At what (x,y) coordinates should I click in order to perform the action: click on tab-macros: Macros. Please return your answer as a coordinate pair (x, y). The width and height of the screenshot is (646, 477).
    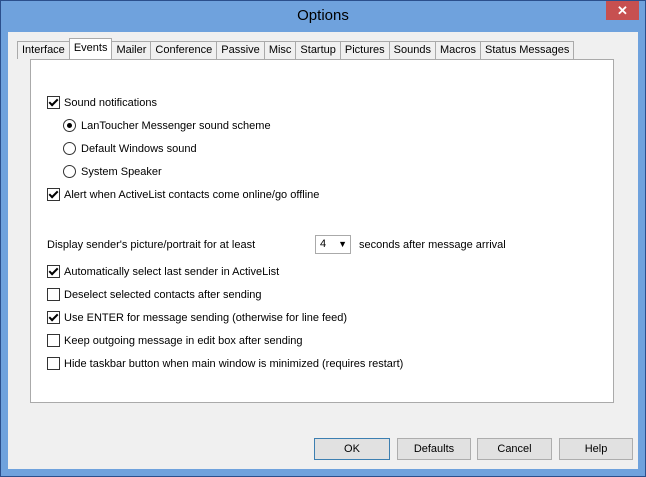
    Looking at the image, I should click on (458, 50).